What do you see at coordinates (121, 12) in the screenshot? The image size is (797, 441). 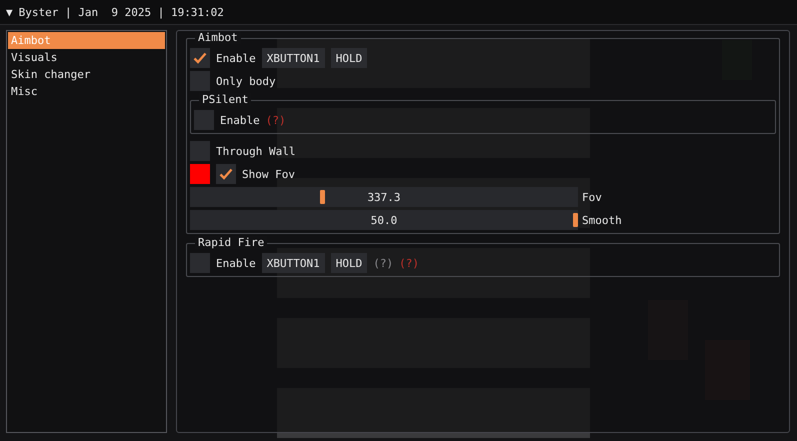 I see `window-title: Byster | Jan 9 2025 | 19:31:02` at bounding box center [121, 12].